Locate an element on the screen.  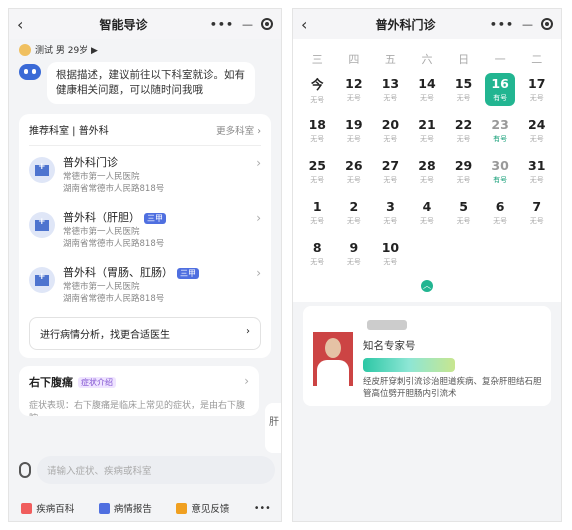
weekday-header: 三四五六日一二 is located at coordinates (427, 58).